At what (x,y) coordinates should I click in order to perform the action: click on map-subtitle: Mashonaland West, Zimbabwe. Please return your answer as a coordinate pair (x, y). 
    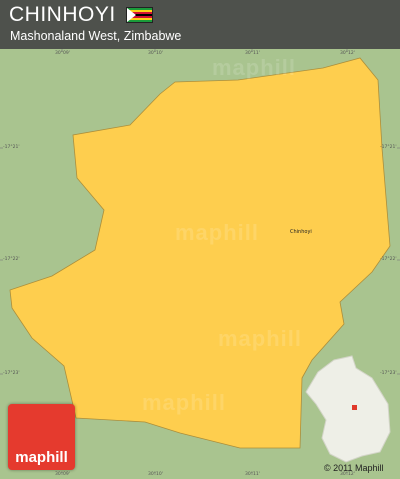
    Looking at the image, I should click on (96, 36).